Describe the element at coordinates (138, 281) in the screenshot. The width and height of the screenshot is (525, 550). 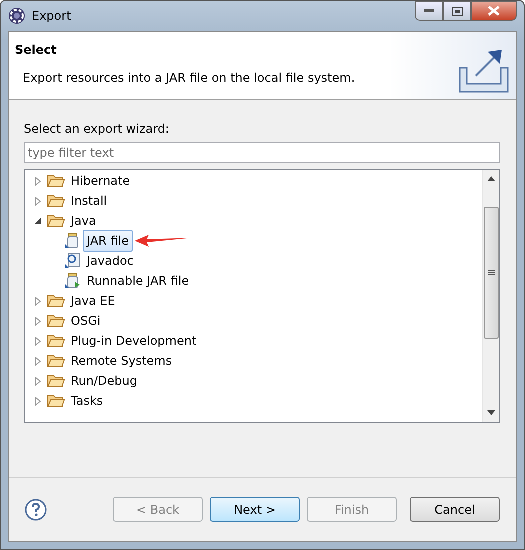
I see `tree-item: Runnable JAR file` at that location.